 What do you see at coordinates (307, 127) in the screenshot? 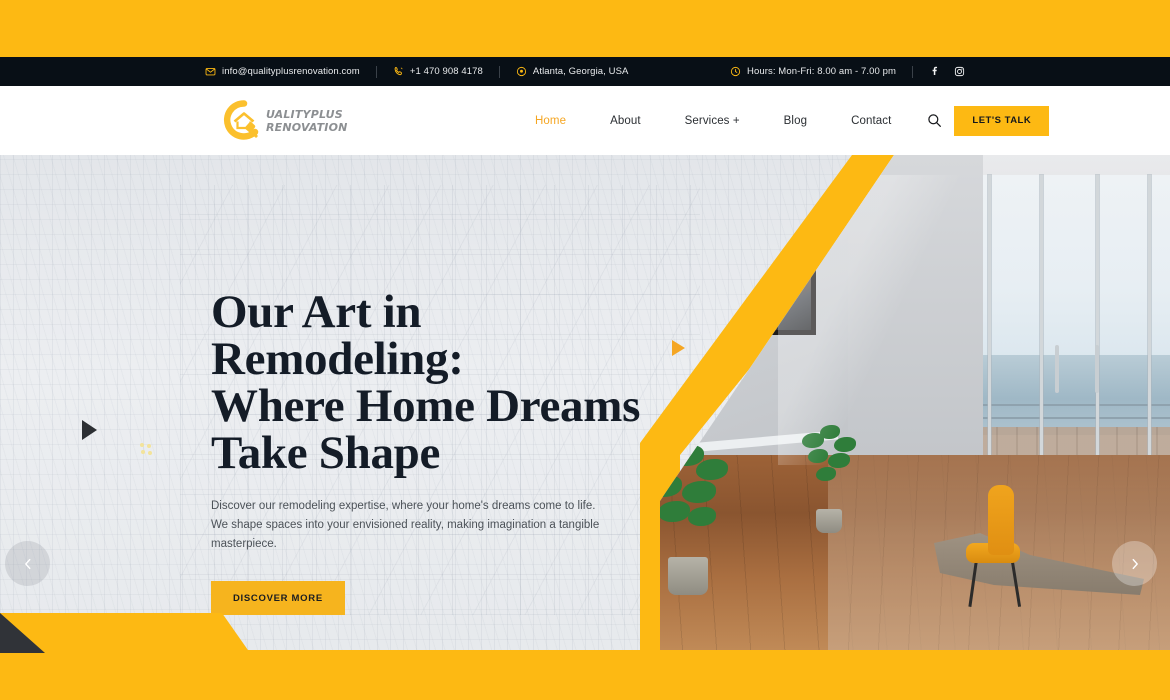
I see `logo-text-line2: RENOVATION` at bounding box center [307, 127].